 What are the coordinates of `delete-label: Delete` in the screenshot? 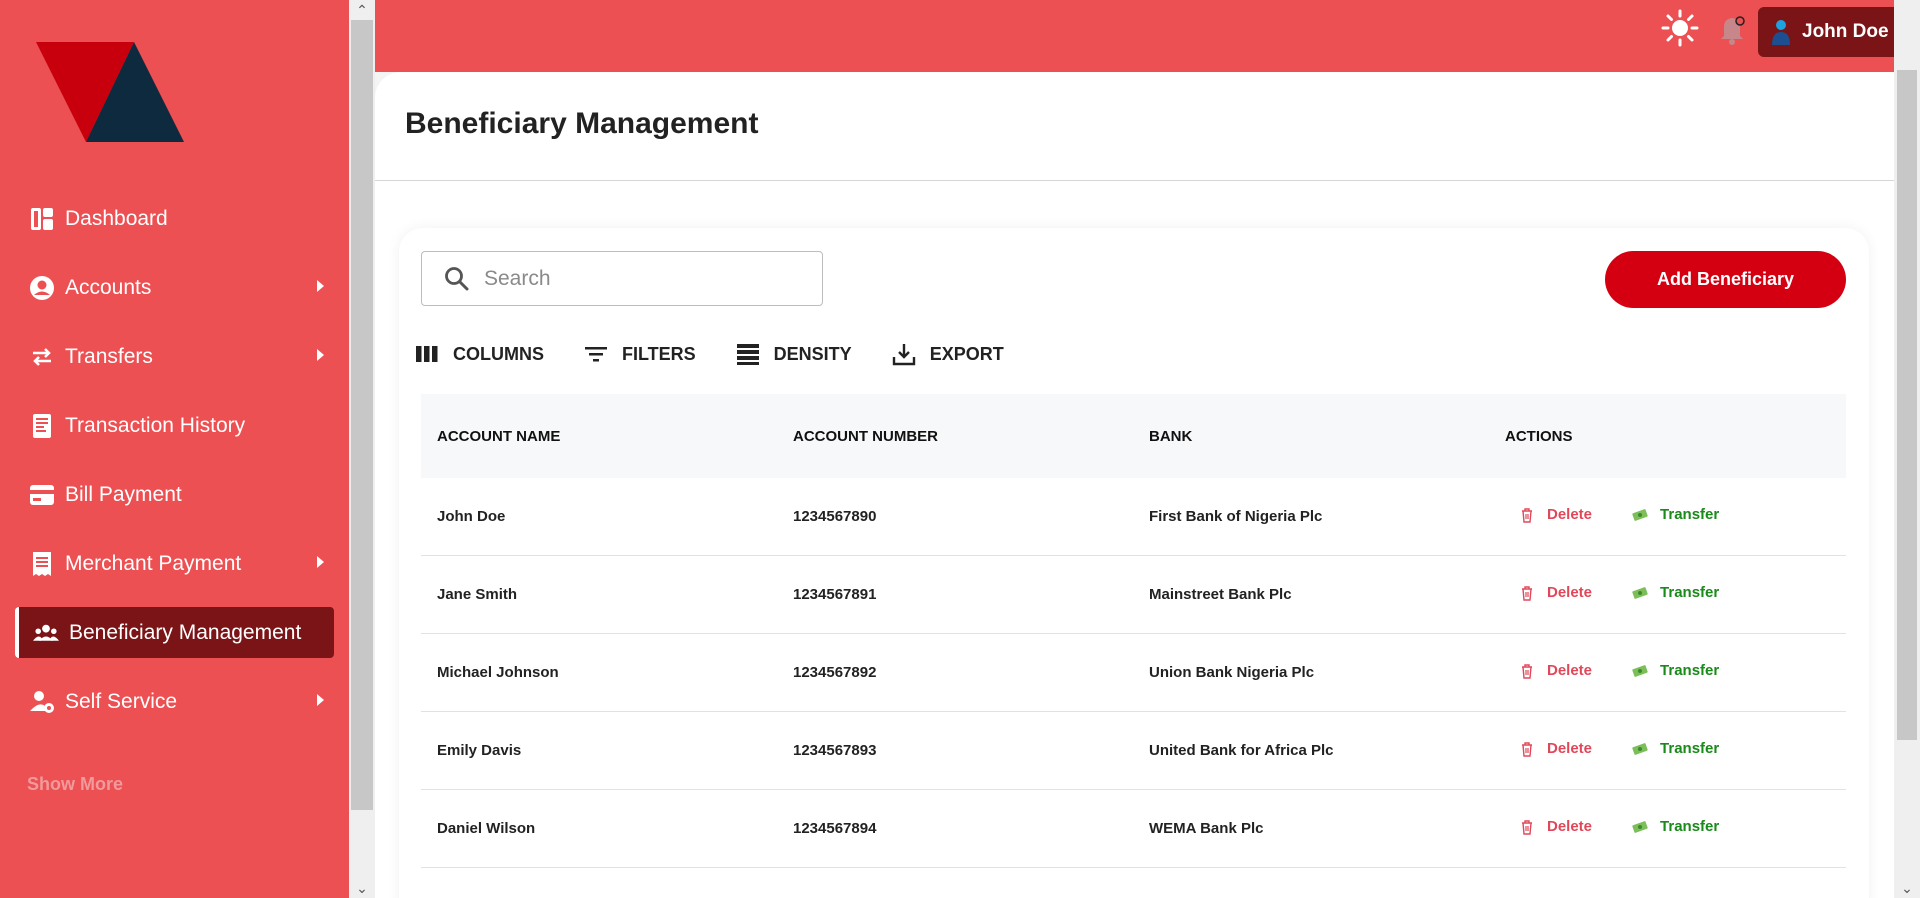 It's located at (1570, 748).